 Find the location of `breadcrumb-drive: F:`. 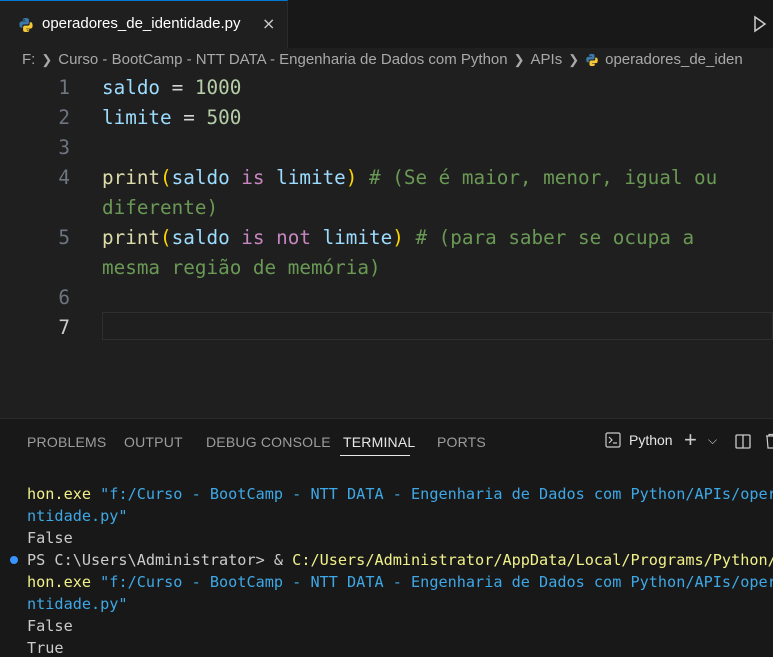

breadcrumb-drive: F: is located at coordinates (28, 59).